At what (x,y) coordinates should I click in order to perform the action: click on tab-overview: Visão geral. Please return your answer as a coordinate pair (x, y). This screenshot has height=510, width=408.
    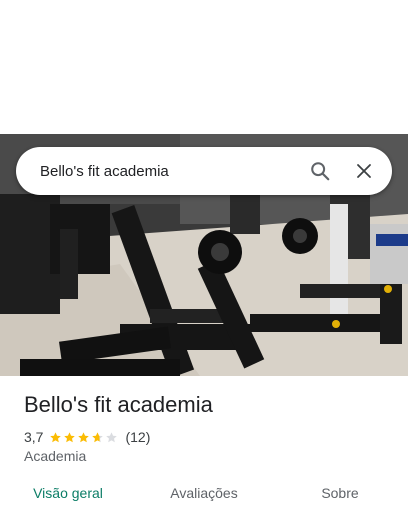
    Looking at the image, I should click on (68, 493).